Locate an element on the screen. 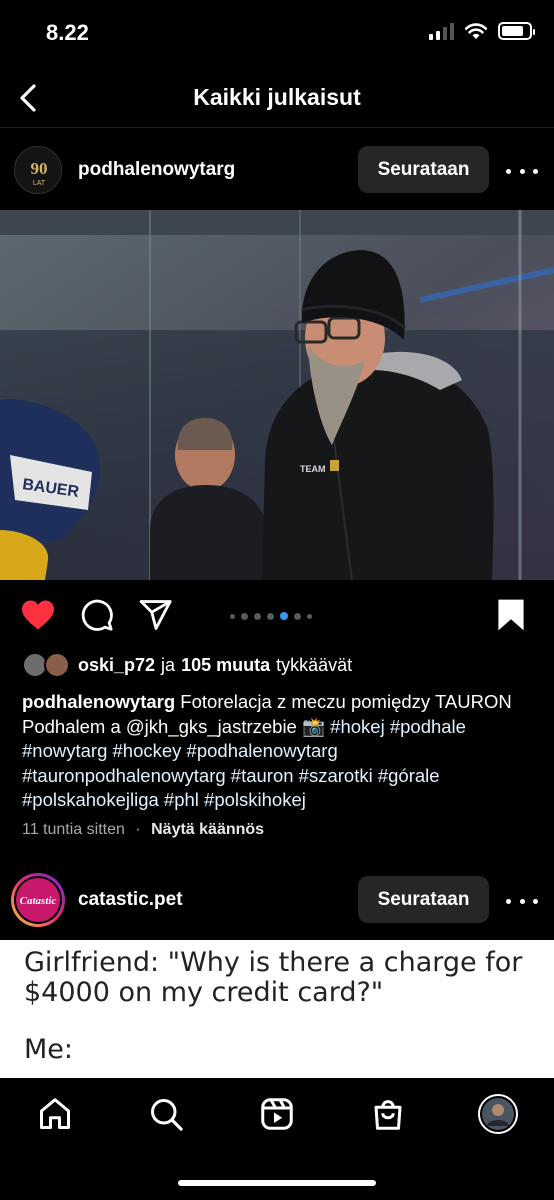  profile-avatar is located at coordinates (498, 1114).